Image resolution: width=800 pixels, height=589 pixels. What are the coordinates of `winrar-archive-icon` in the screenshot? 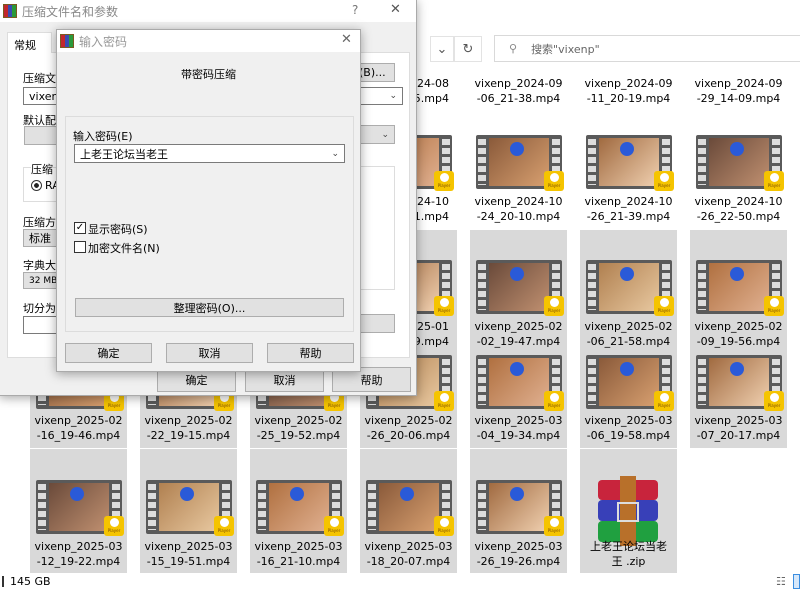 It's located at (628, 511).